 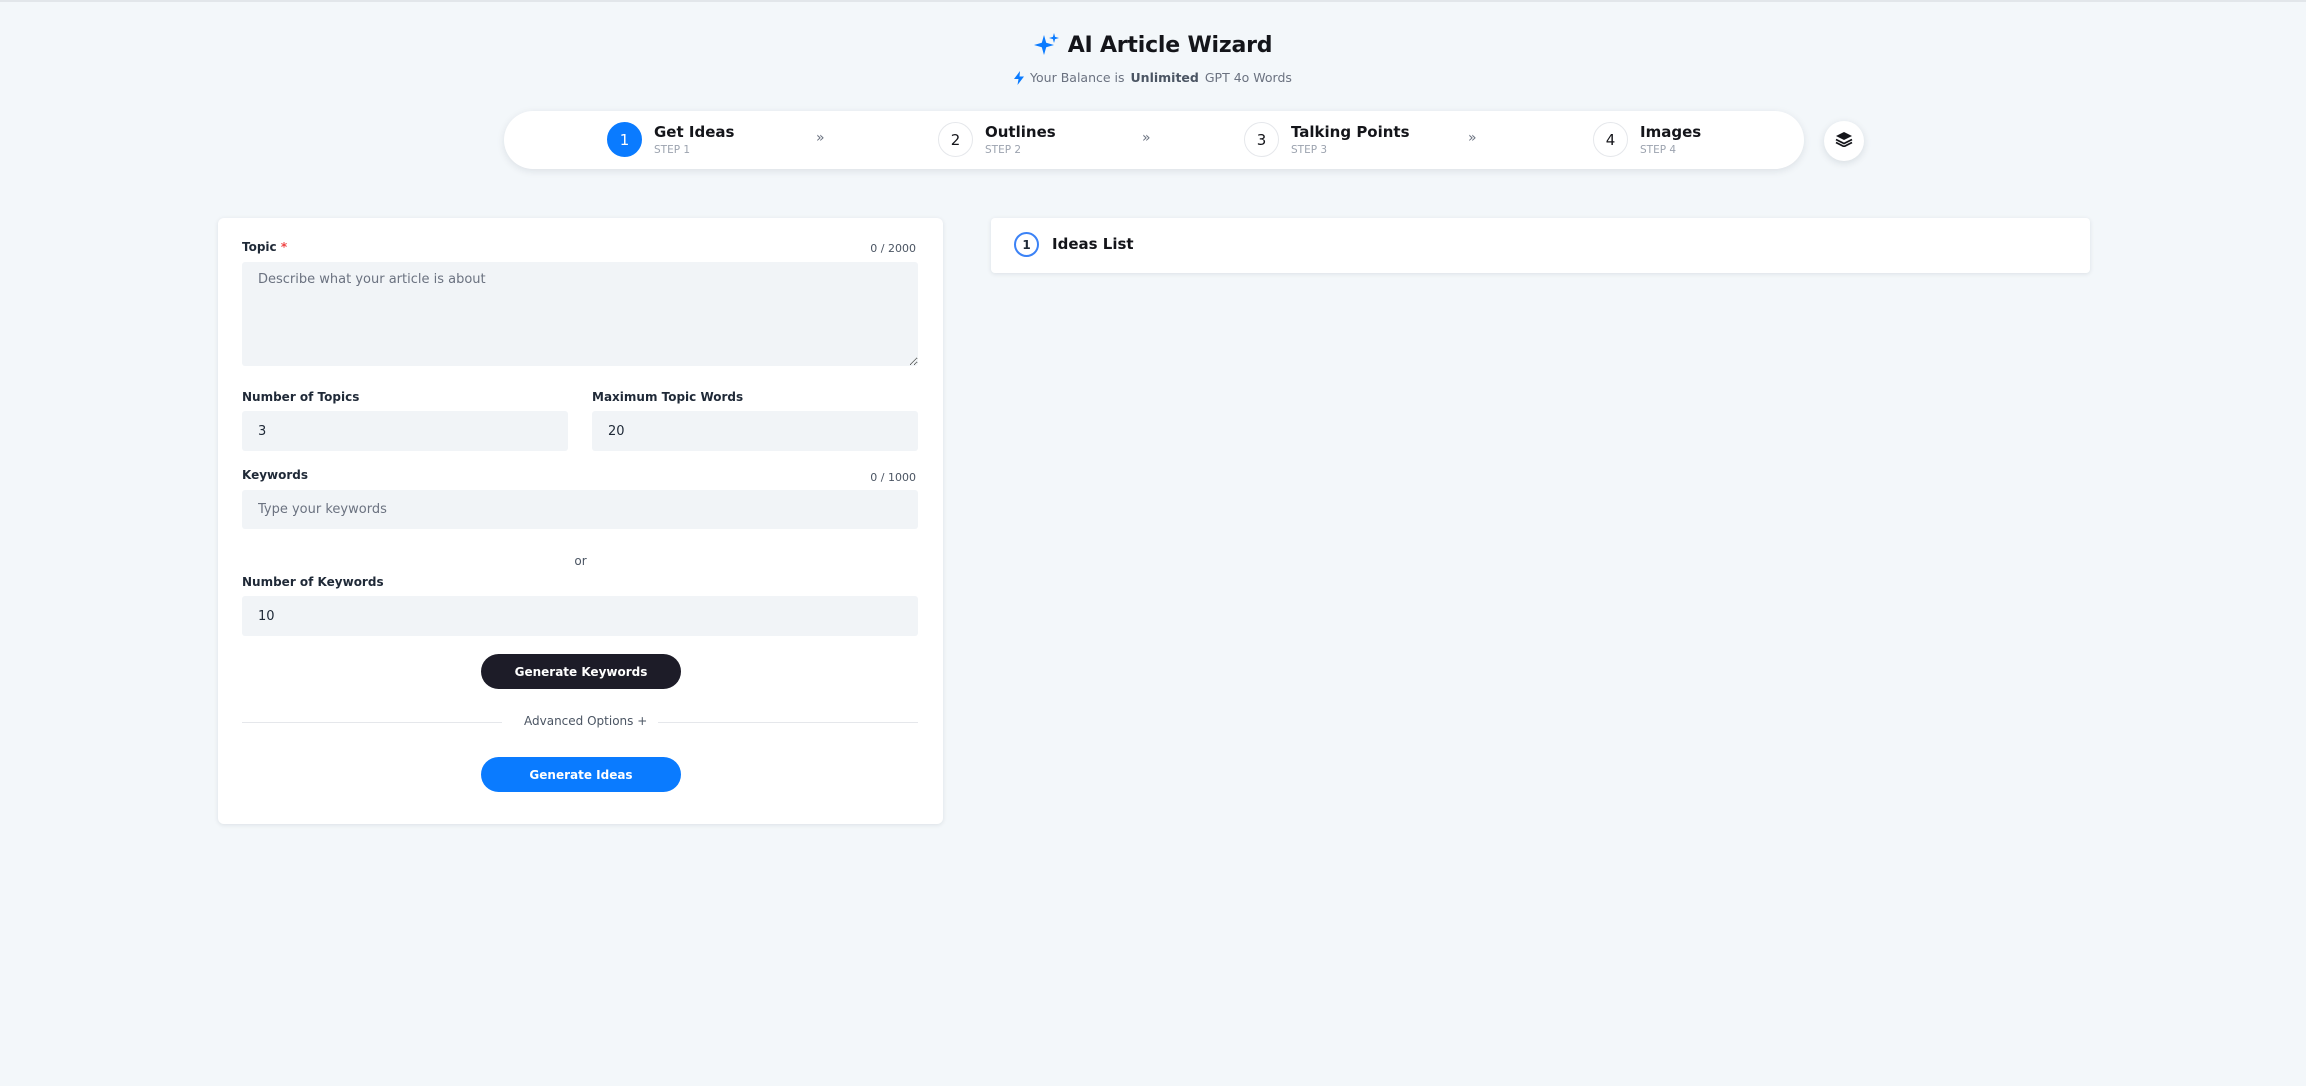 What do you see at coordinates (788, 722) in the screenshot?
I see `divider-right` at bounding box center [788, 722].